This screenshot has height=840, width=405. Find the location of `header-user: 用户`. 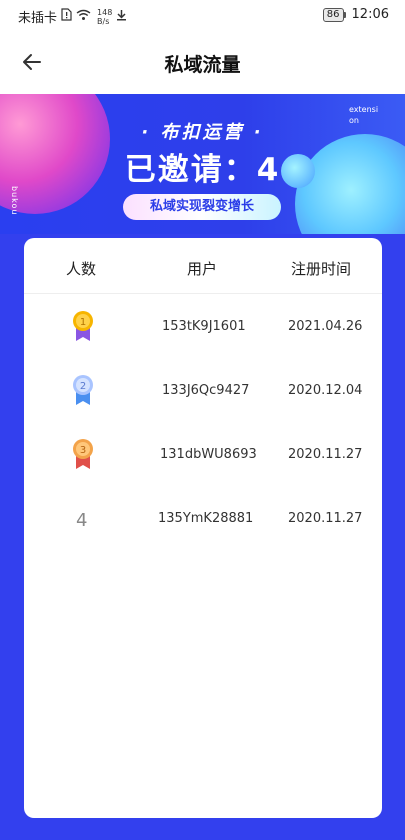

header-user: 用户 is located at coordinates (202, 269).